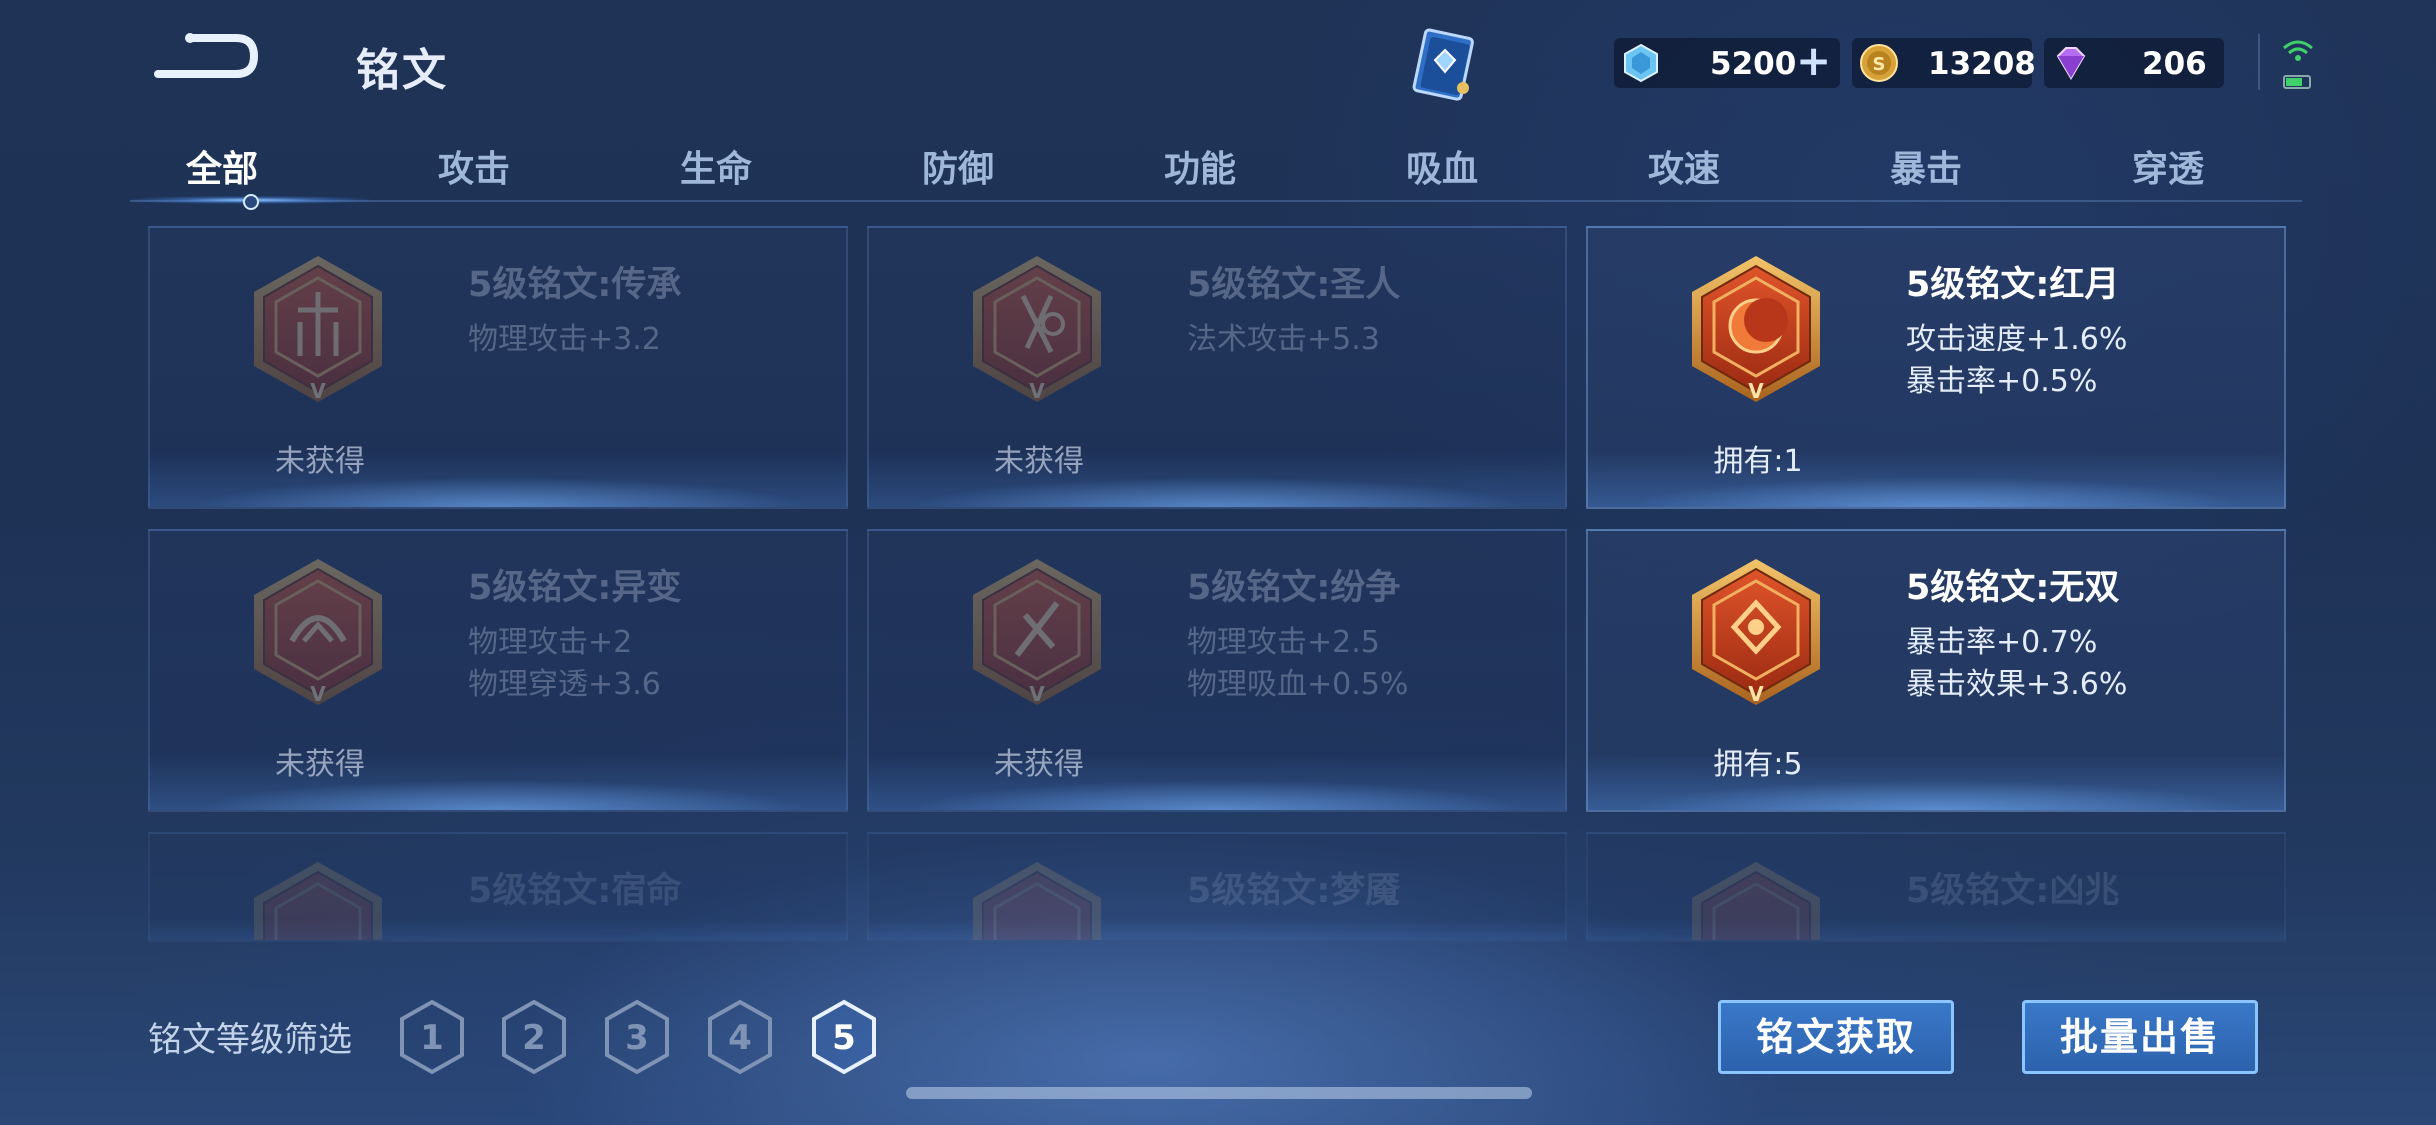 This screenshot has width=2436, height=1125. Describe the element at coordinates (2013, 285) in the screenshot. I see `rune-name: 5级铭文:红月` at that location.